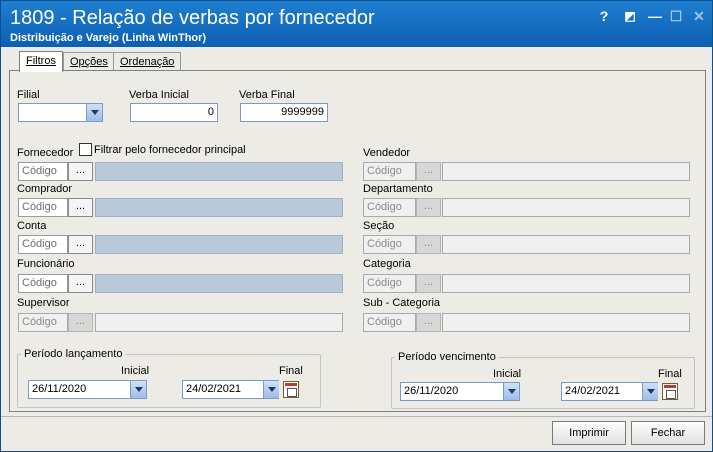 The image size is (713, 452). I want to click on vencimento-final-label: Final, so click(670, 374).